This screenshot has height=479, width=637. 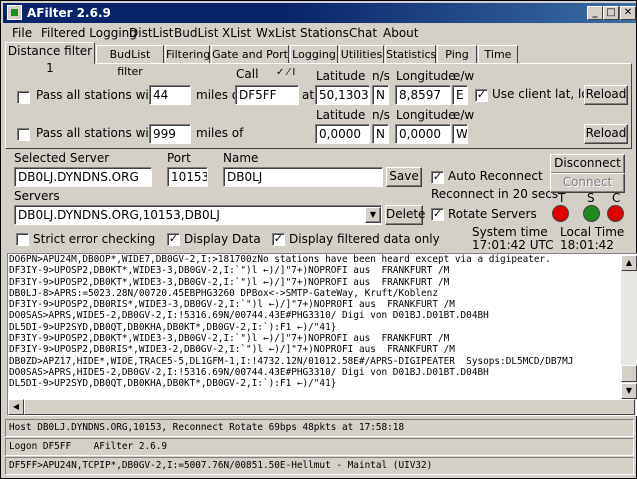 I want to click on led-label-c: C, so click(x=616, y=198).